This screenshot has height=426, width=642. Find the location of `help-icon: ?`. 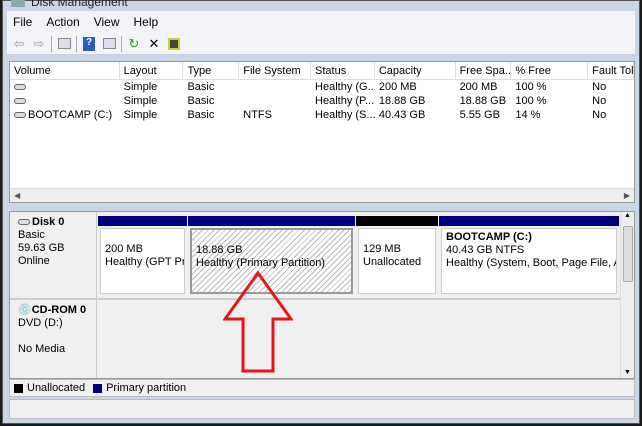

help-icon: ? is located at coordinates (89, 44).